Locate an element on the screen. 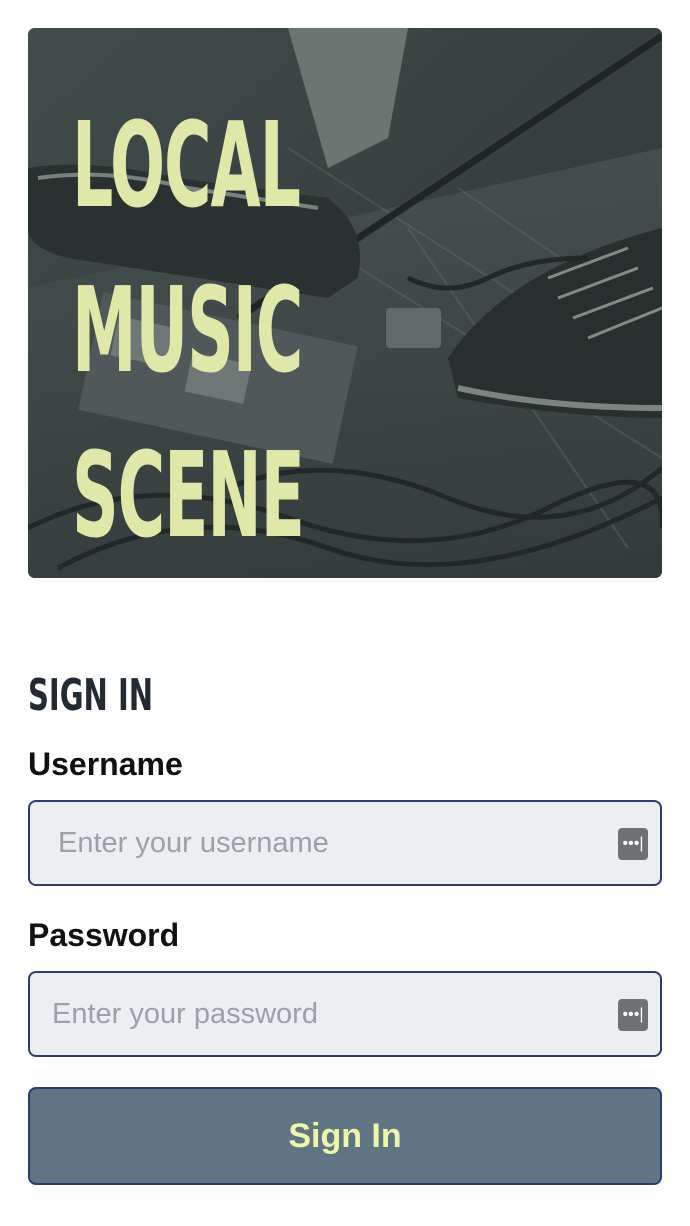 This screenshot has width=690, height=1226. hero-title: LOCAL MUSIC SCENE is located at coordinates (188, 330).